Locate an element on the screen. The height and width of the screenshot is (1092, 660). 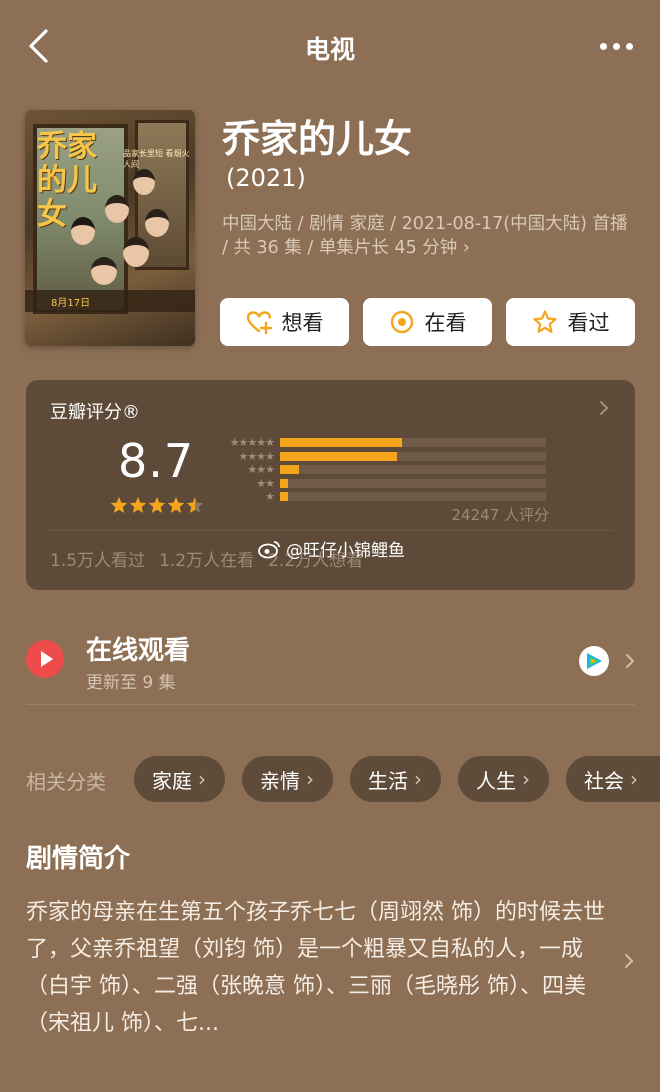
bar-star-icons: ★★★ is located at coordinates (261, 470).